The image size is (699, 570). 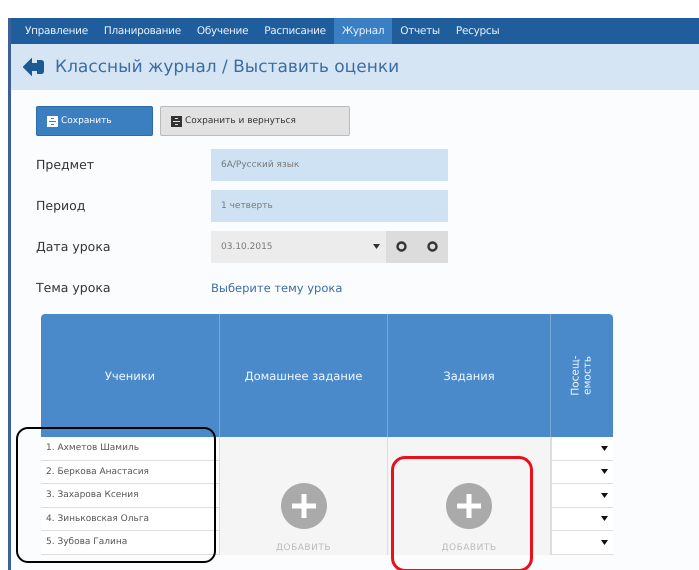 I want to click on student-cell: 2. Беркова Анастасия, so click(x=130, y=472).